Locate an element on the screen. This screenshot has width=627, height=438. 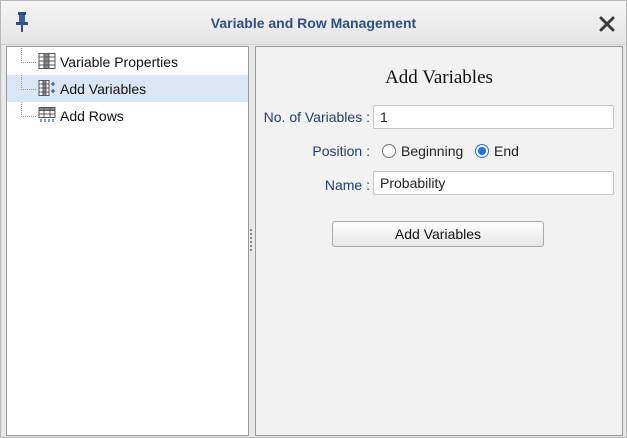
form-title: Add Variables is located at coordinates (439, 77).